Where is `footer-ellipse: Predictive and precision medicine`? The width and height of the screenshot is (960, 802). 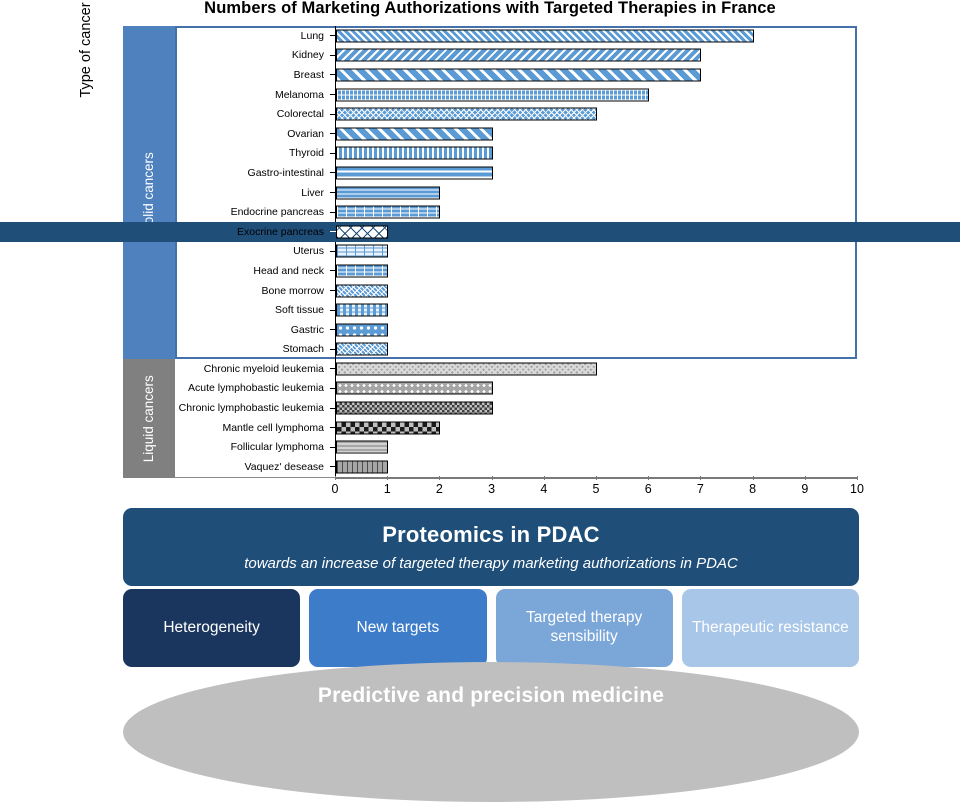
footer-ellipse: Predictive and precision medicine is located at coordinates (491, 732).